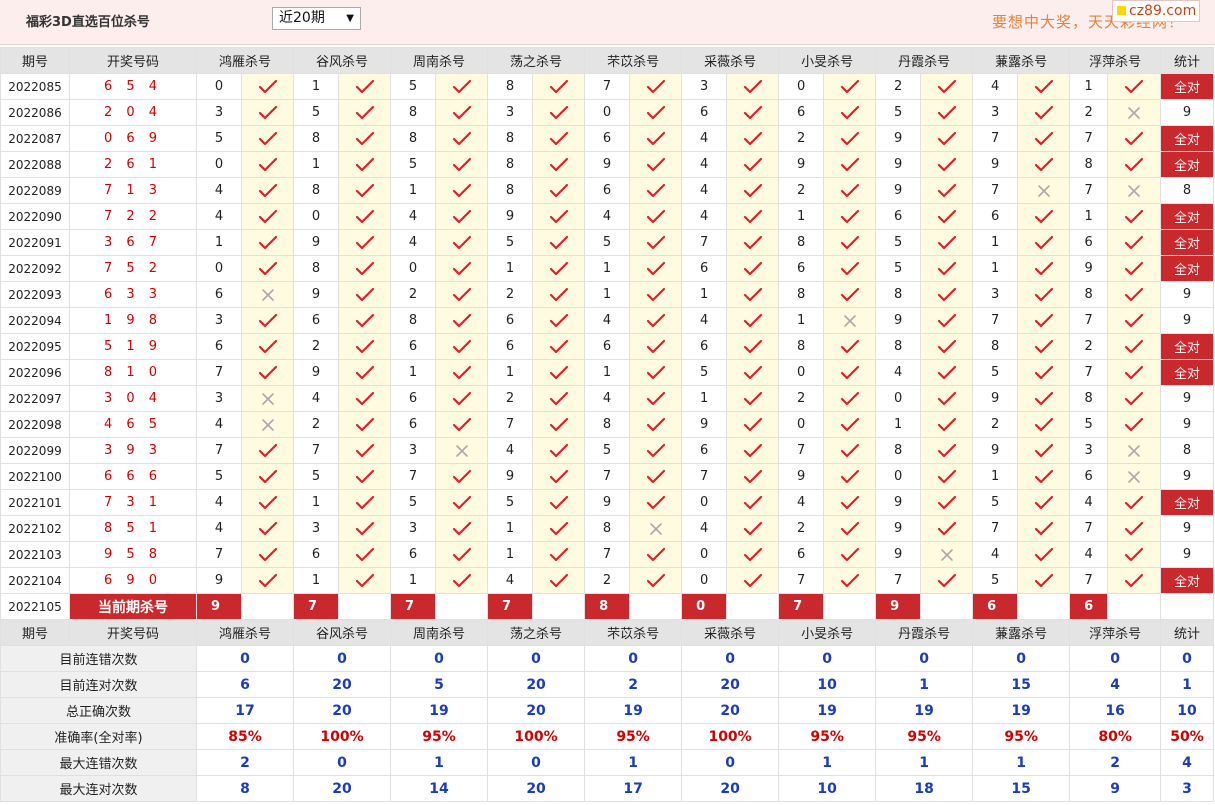 The height and width of the screenshot is (805, 1215). What do you see at coordinates (316, 18) in the screenshot?
I see `period-select: 近20期 ▼` at bounding box center [316, 18].